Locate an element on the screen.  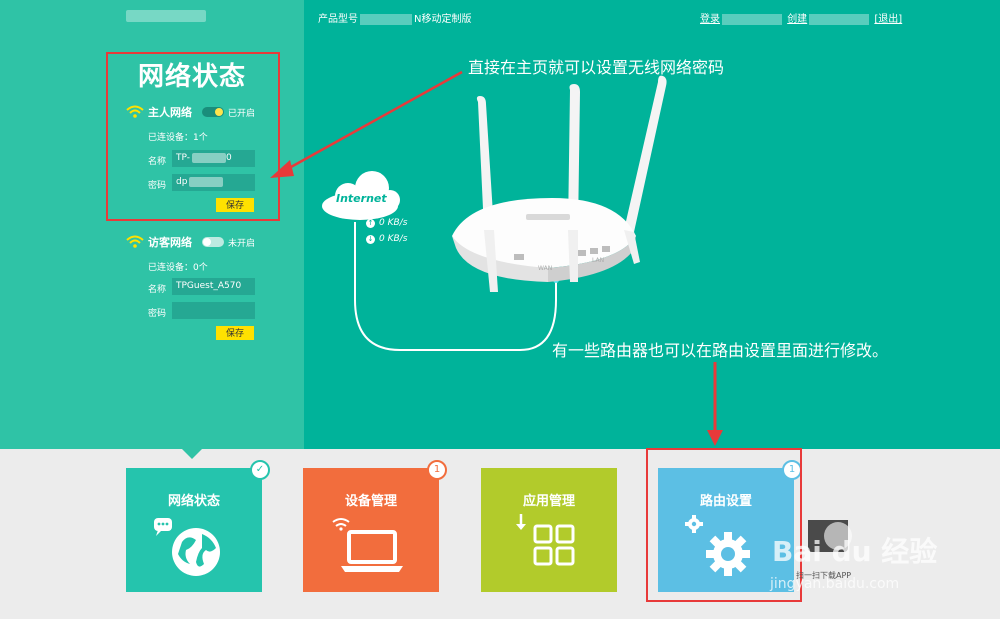
create-link: 创建 is located at coordinates (797, 19).